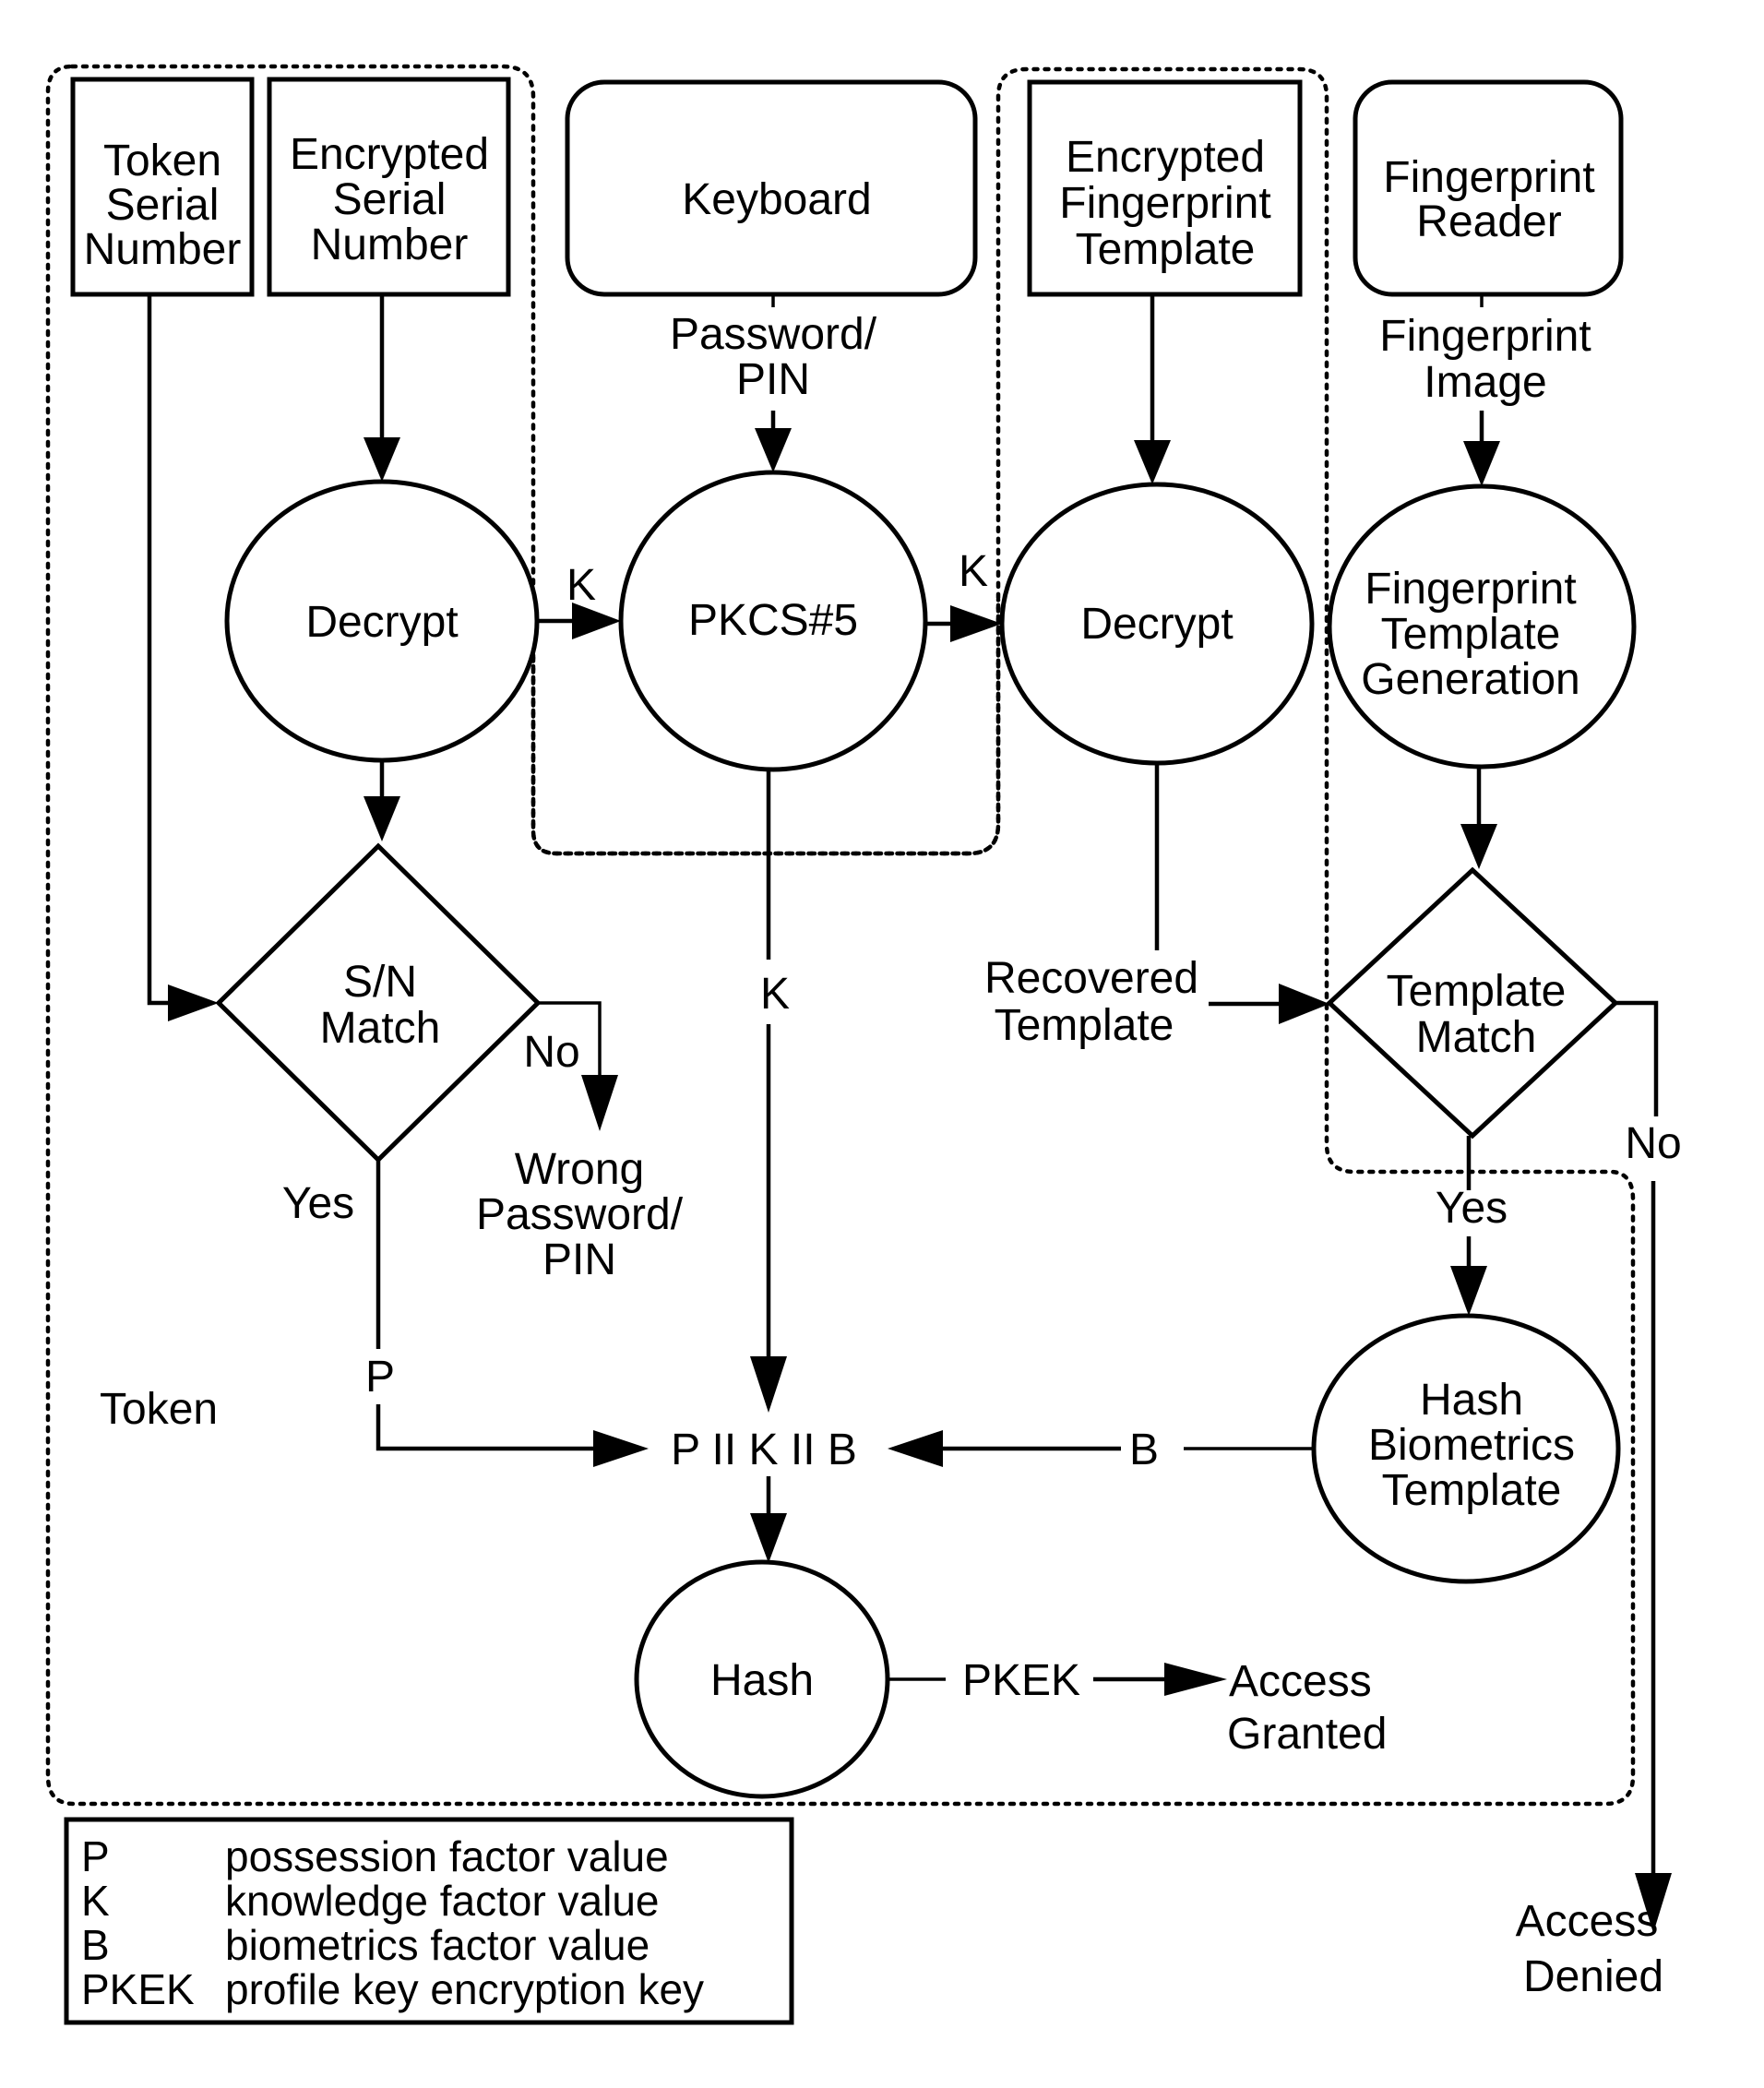 This screenshot has width=1764, height=2088. I want to click on node-pkcs5: PKCS#5, so click(773, 621).